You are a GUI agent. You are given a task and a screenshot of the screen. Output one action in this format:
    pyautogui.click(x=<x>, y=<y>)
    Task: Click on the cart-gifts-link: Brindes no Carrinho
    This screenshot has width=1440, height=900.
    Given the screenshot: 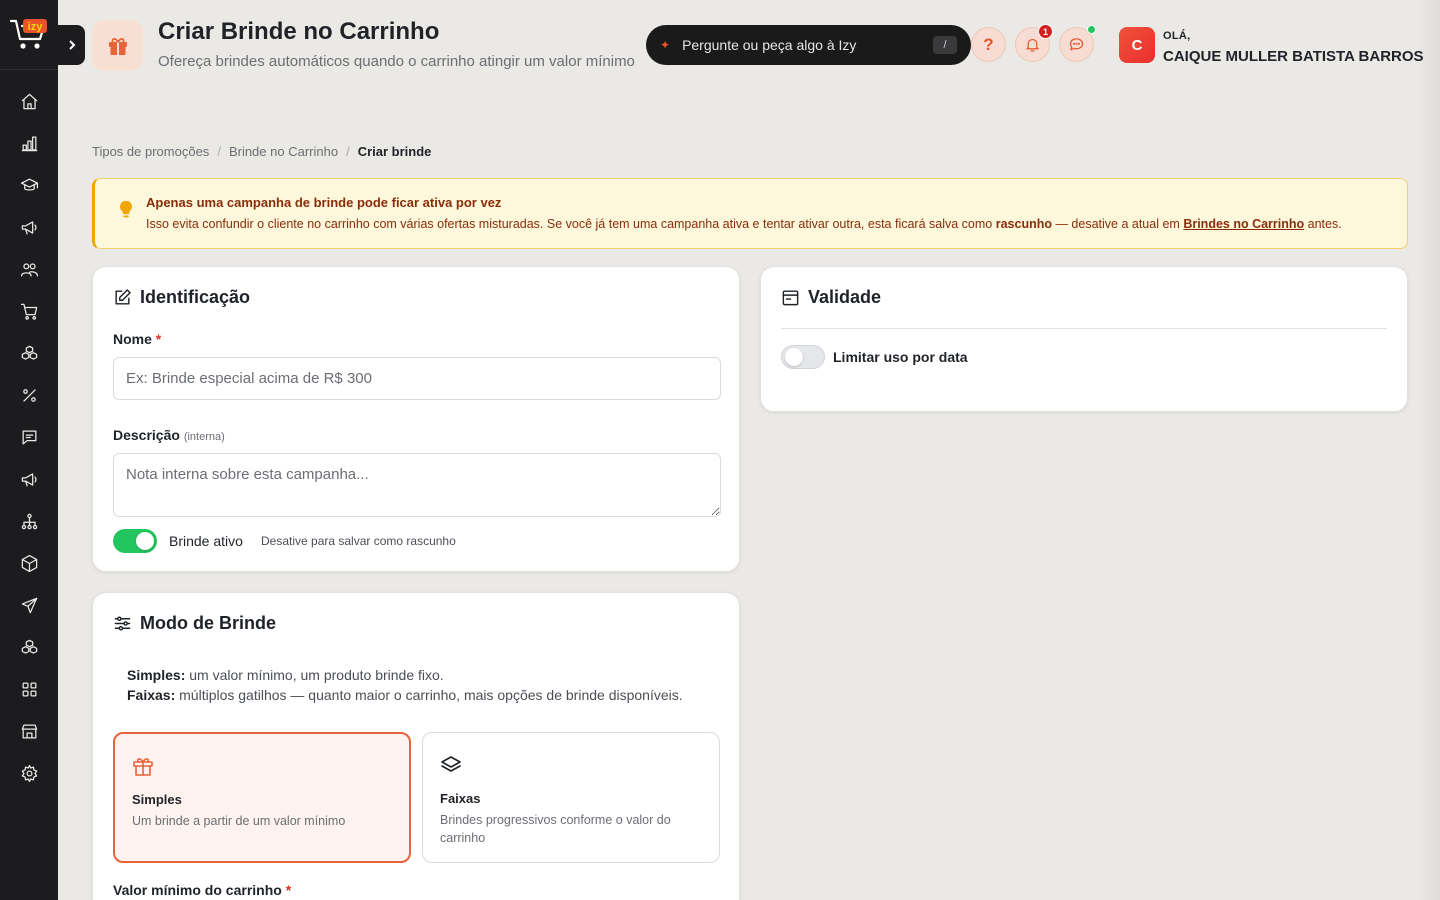 What is the action you would take?
    pyautogui.click(x=1243, y=224)
    